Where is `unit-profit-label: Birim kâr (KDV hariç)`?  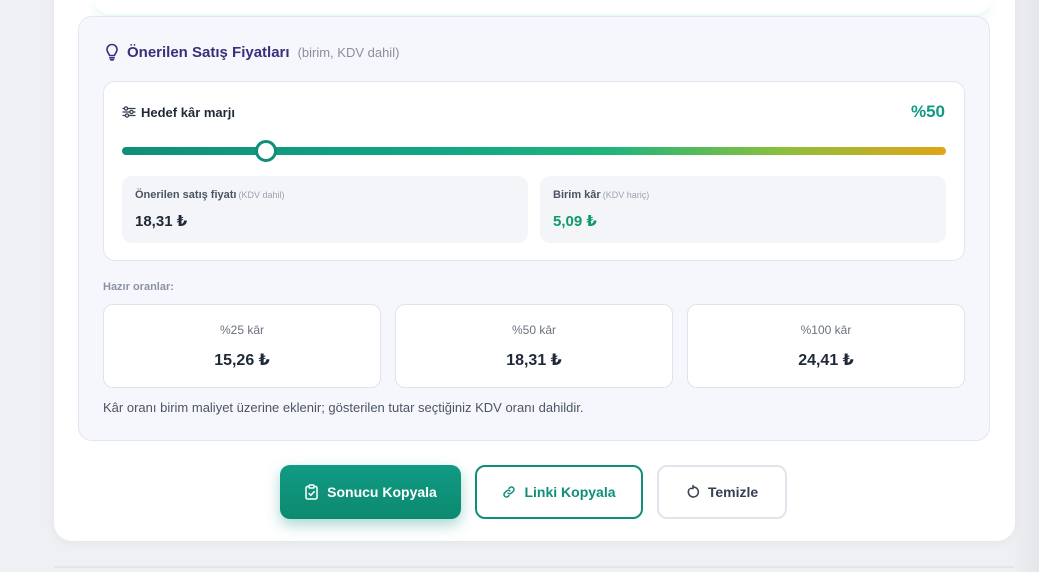
unit-profit-label: Birim kâr (KDV hariç) is located at coordinates (601, 195).